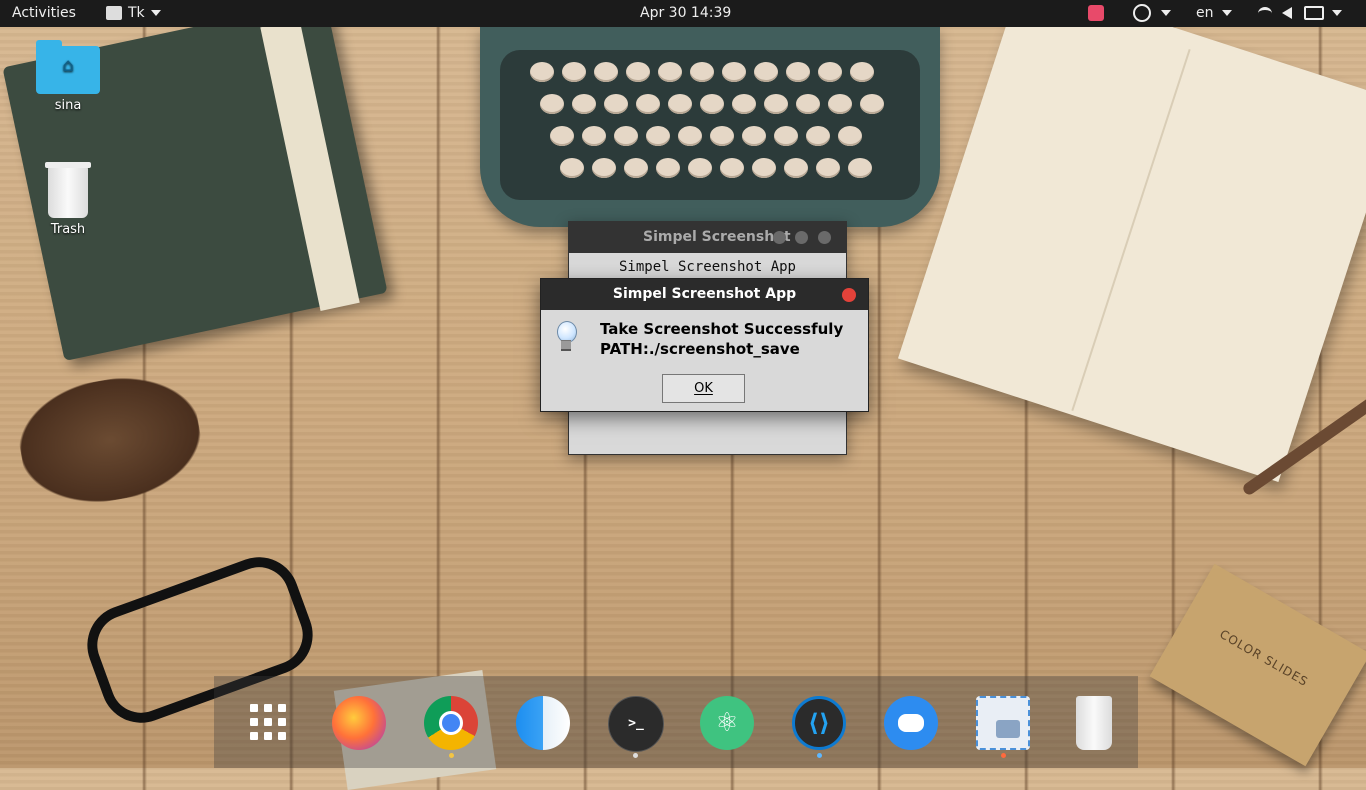 The height and width of the screenshot is (790, 1366). I want to click on pinecone-decoration, so click(110, 440).